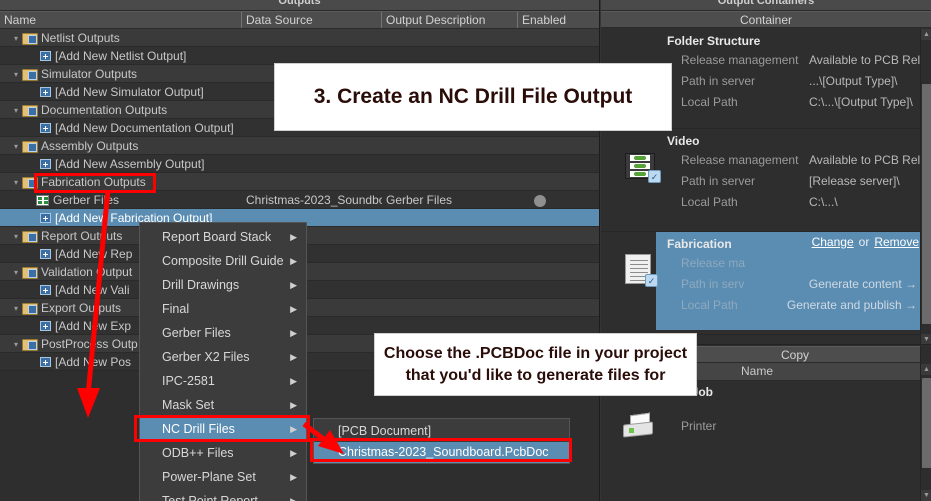 This screenshot has width=931, height=501. What do you see at coordinates (450, 20) in the screenshot?
I see `column-header-output-description: Output Description` at bounding box center [450, 20].